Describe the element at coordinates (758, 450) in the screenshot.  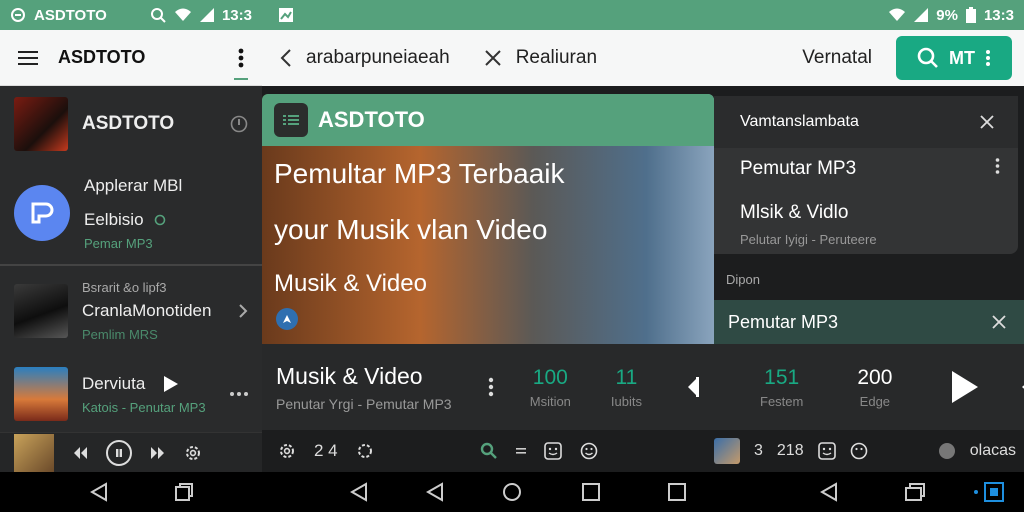
I see `count-a: 3` at that location.